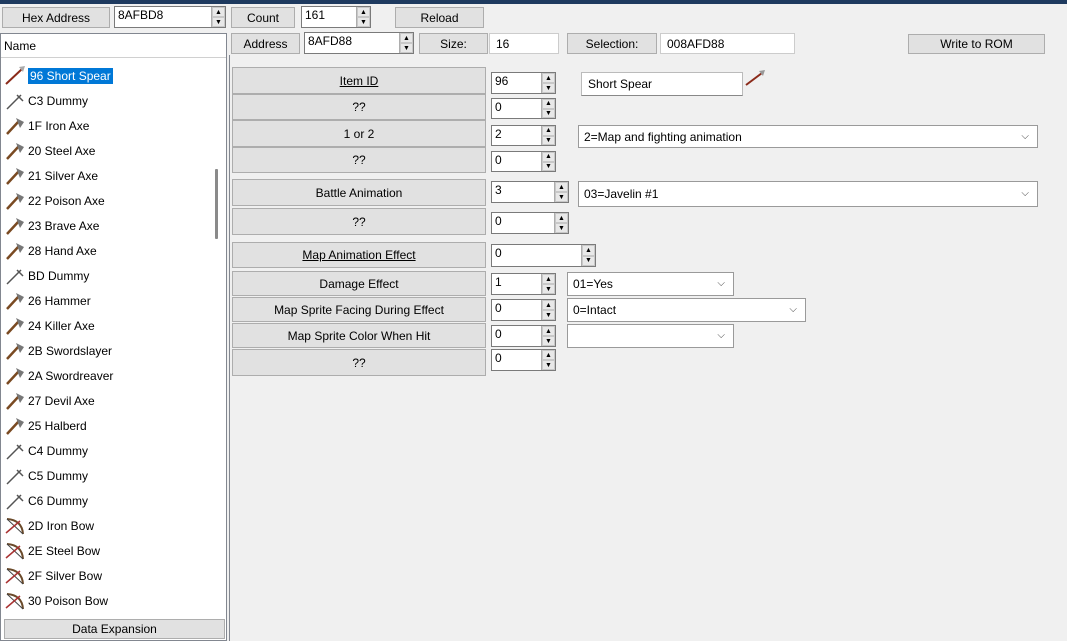 This screenshot has width=1067, height=641. What do you see at coordinates (808, 194) in the screenshot?
I see `battle-animation-dropdown: 03=Javelin #1 ⌵` at bounding box center [808, 194].